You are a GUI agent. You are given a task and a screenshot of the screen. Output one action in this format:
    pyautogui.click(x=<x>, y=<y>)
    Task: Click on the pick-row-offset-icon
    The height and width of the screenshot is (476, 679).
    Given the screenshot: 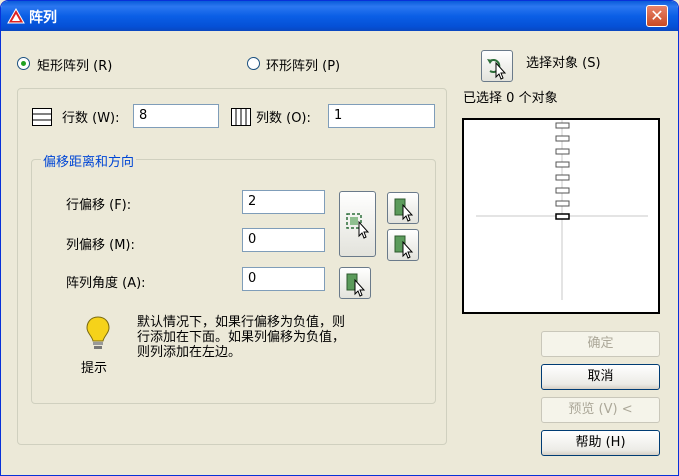 What is the action you would take?
    pyautogui.click(x=404, y=210)
    